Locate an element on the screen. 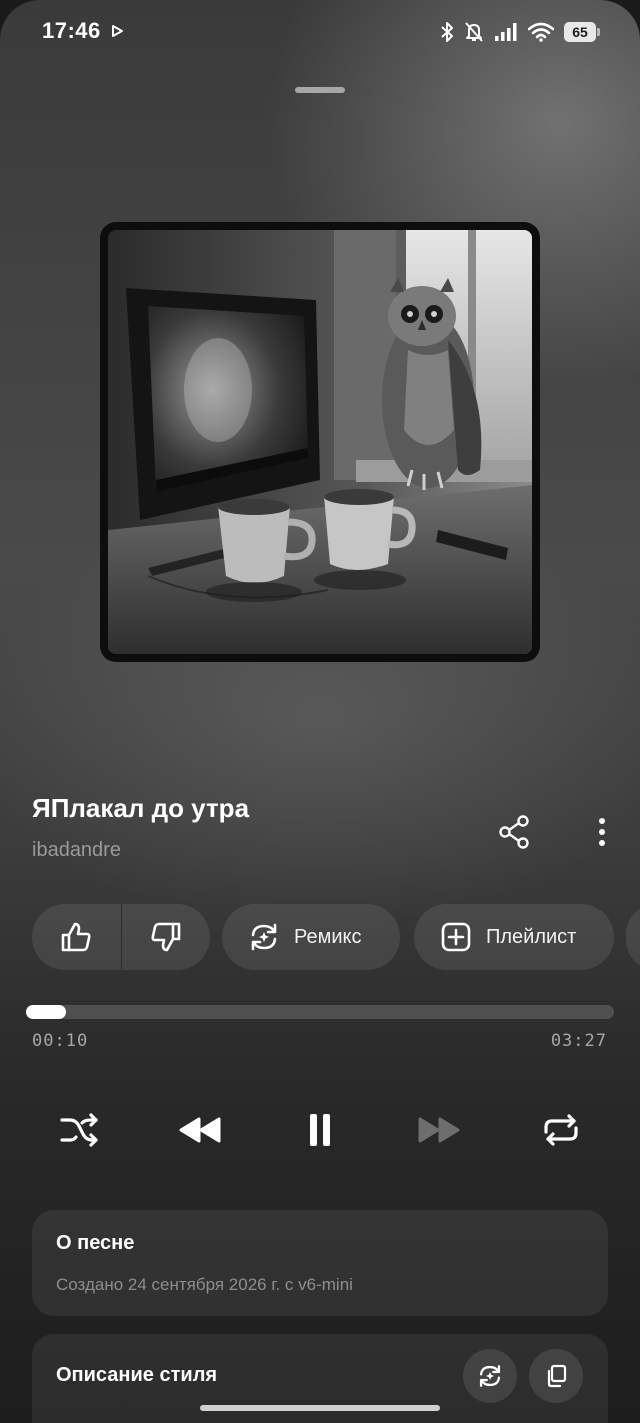  style-description-title: Описание стиля is located at coordinates (137, 1375).